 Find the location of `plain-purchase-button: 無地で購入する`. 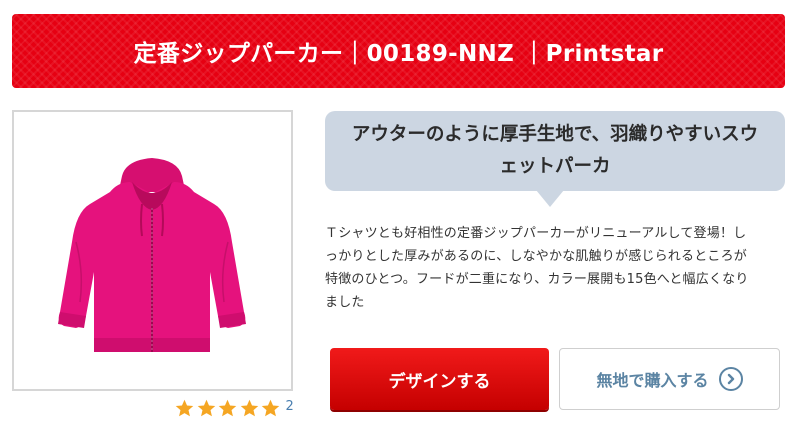

plain-purchase-button: 無地で購入する is located at coordinates (669, 379).